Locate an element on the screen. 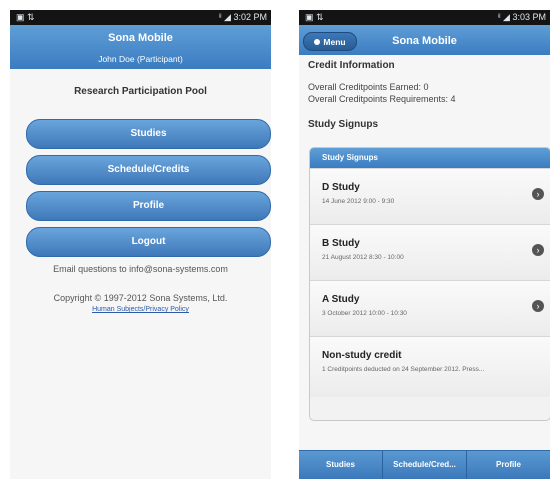  study-date: 14 June 2012 9:00 - 9:30 is located at coordinates (358, 201).